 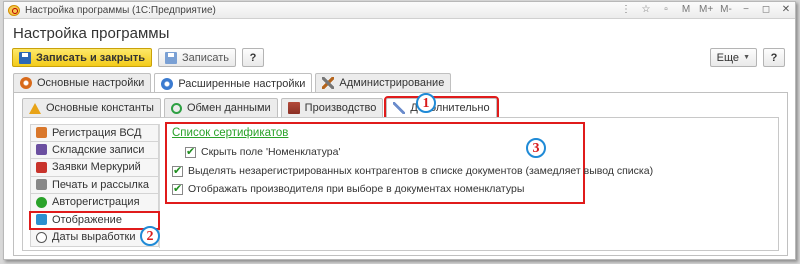 I want to click on sidebar-item-label: Регистрация ВСД, so click(x=97, y=132).